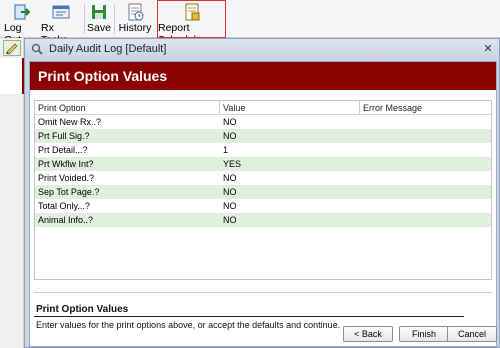  What do you see at coordinates (263, 150) in the screenshot?
I see `table-row: Prt Detail...? 1` at bounding box center [263, 150].